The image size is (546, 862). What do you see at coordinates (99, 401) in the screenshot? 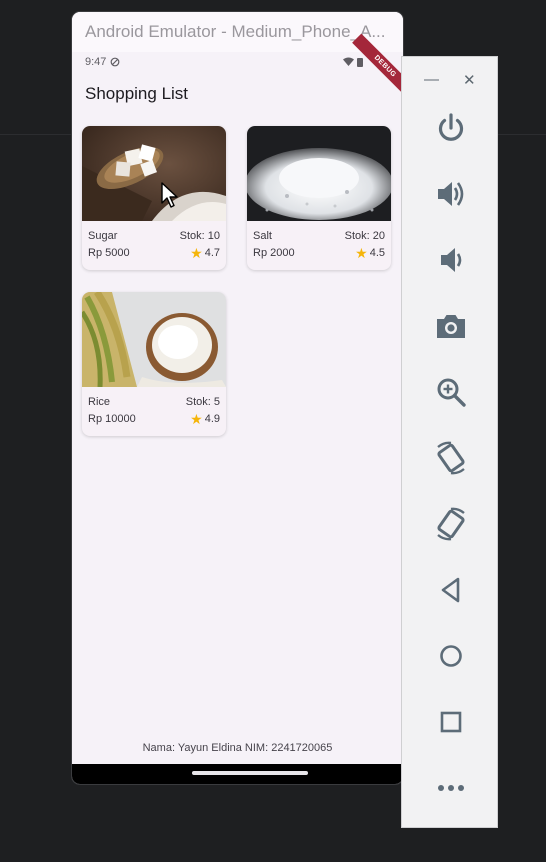
I see `product-name: Rice` at bounding box center [99, 401].